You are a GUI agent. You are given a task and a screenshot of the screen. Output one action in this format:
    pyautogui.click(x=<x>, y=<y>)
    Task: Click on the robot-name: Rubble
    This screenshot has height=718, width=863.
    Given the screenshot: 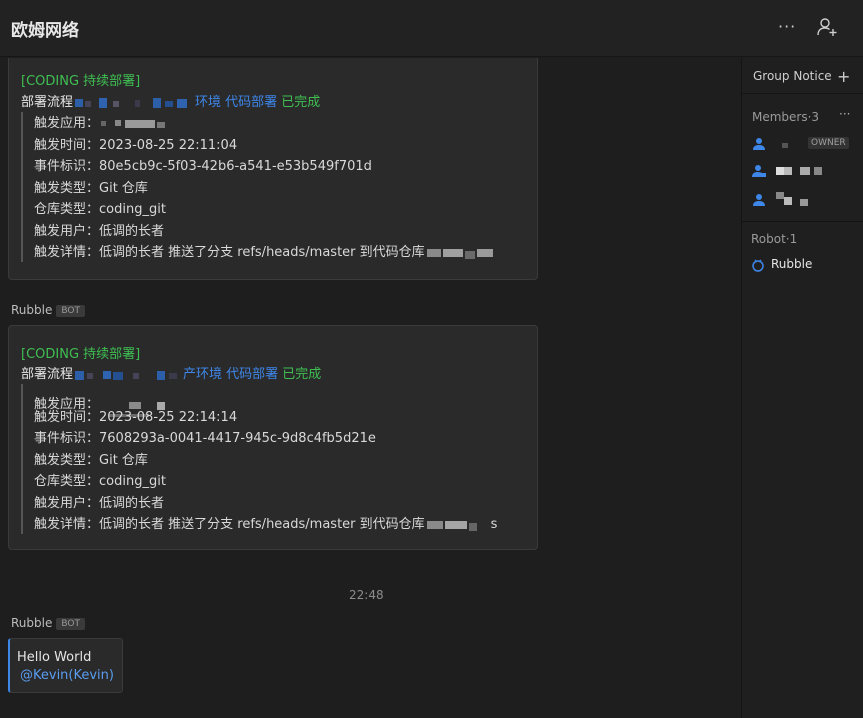 What is the action you would take?
    pyautogui.click(x=791, y=264)
    